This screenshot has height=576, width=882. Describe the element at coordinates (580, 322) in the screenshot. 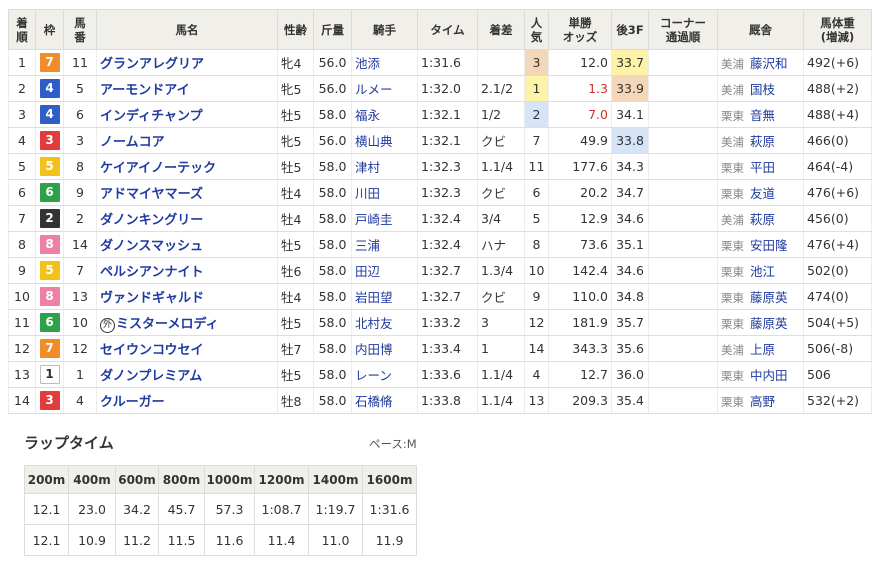

I see `win-odds: 181.9` at that location.